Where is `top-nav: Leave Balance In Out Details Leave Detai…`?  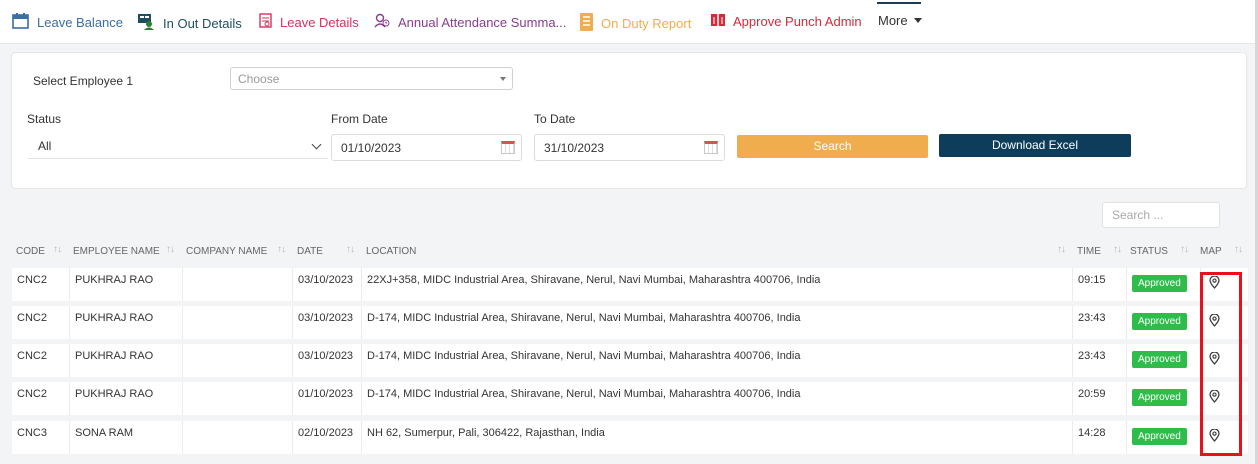 top-nav: Leave Balance In Out Details Leave Detai… is located at coordinates (629, 22).